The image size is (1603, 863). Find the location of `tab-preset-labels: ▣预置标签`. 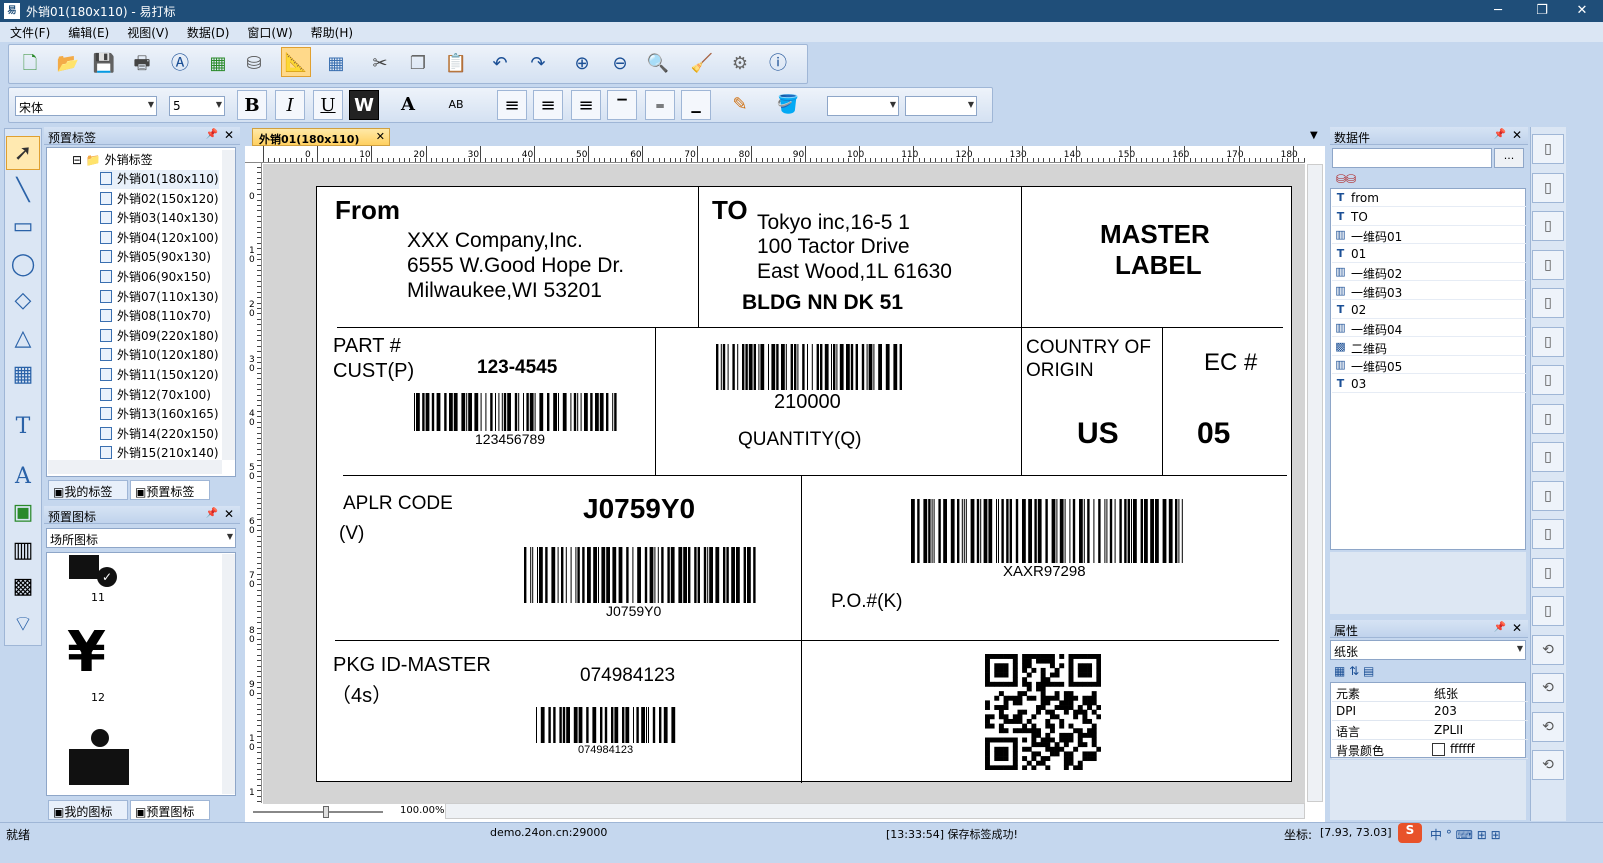

tab-preset-labels: ▣预置标签 is located at coordinates (170, 490).